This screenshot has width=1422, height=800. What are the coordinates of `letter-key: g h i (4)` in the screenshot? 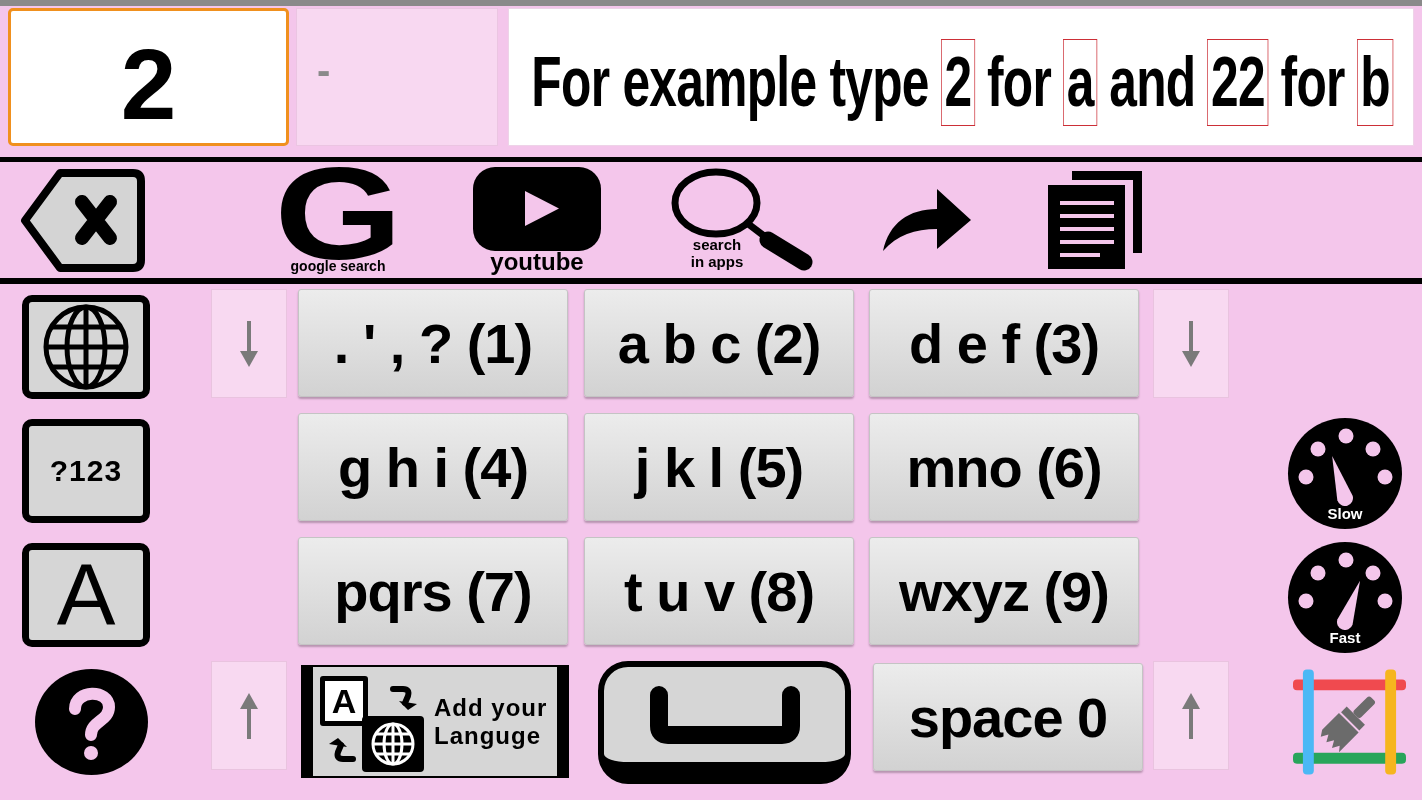 It's located at (433, 467).